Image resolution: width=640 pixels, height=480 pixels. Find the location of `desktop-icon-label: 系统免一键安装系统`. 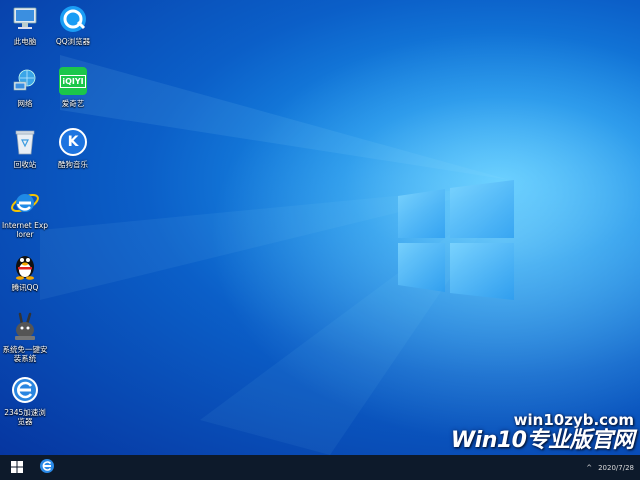

desktop-icon-label: 系统免一键安装系统 is located at coordinates (25, 354).